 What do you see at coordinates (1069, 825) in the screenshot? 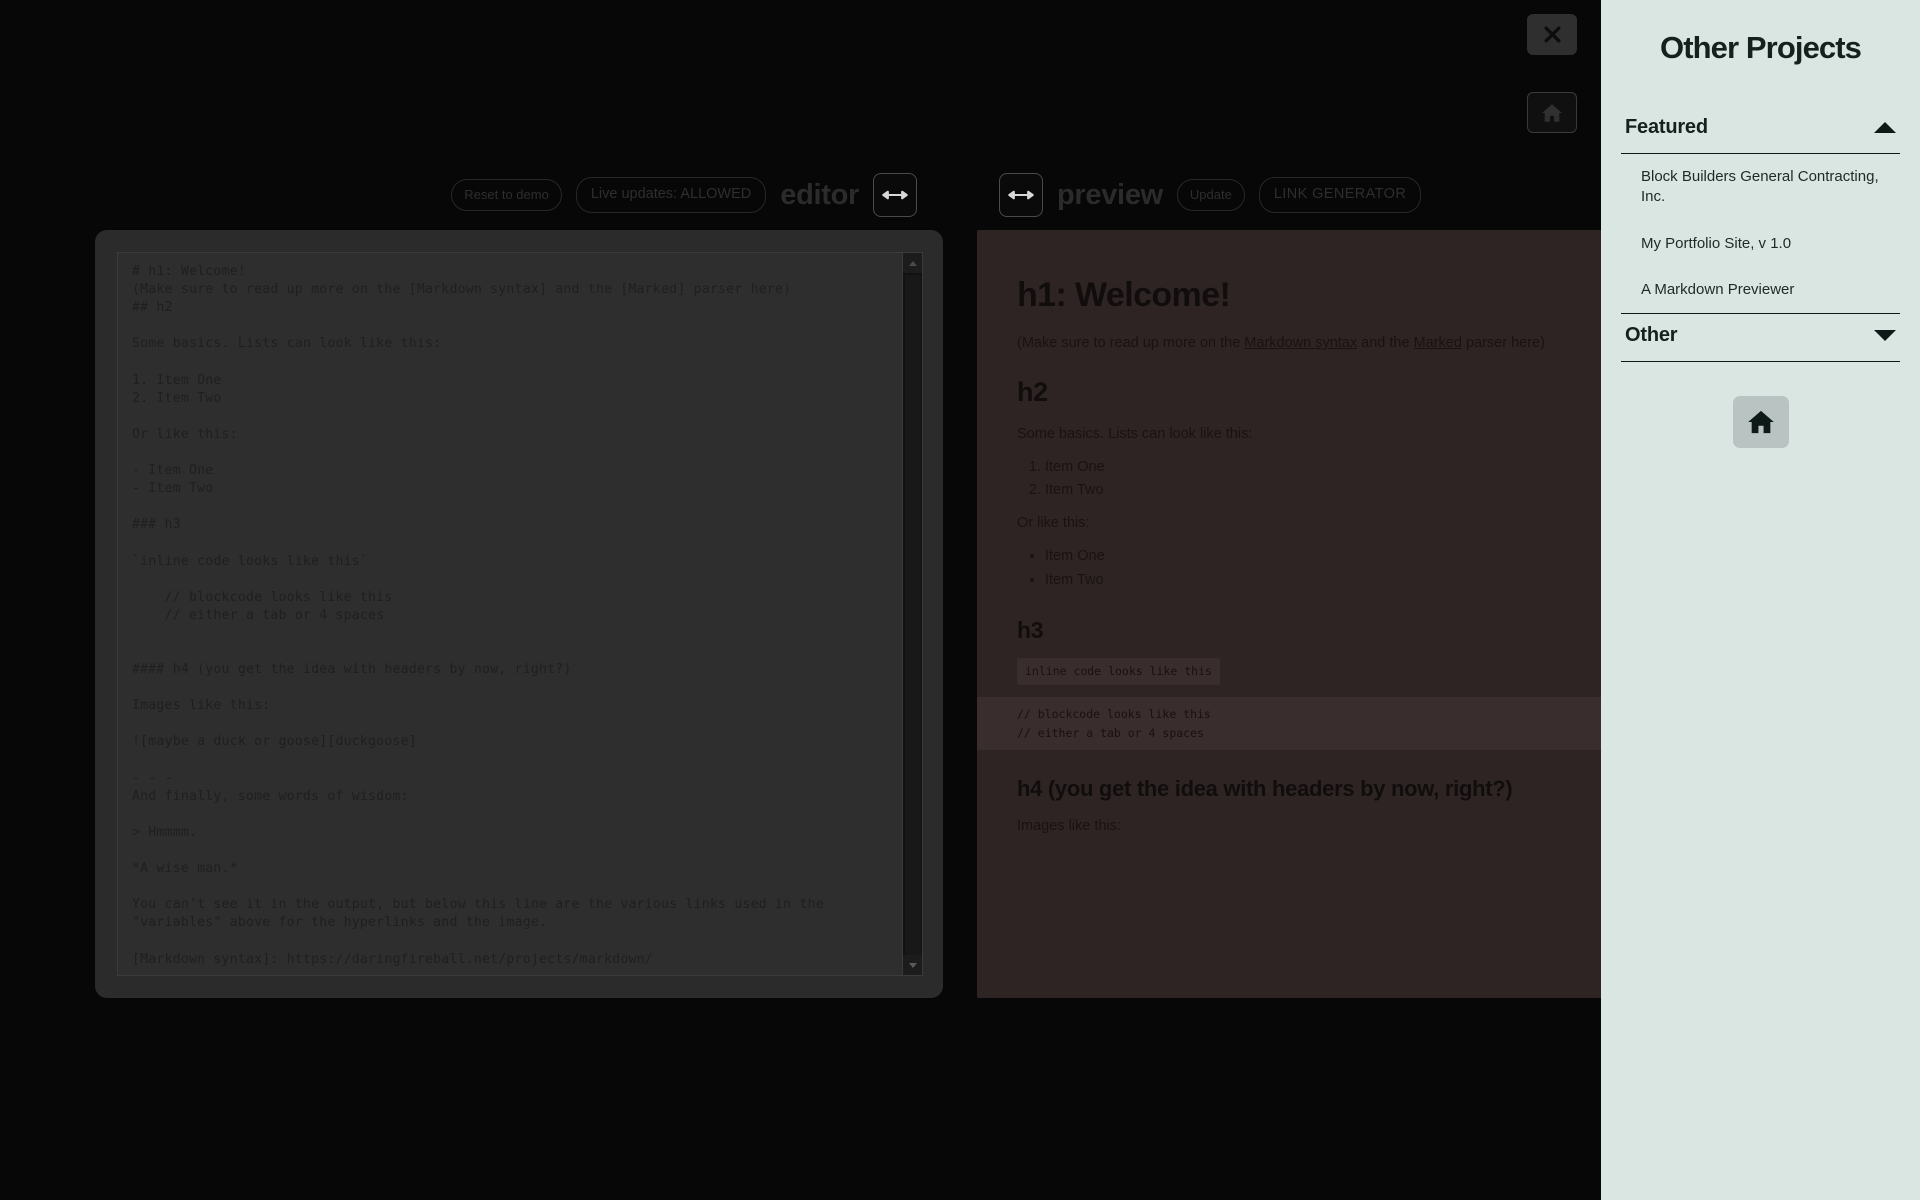
I see `preview-images-paragraph: Images like this:` at bounding box center [1069, 825].